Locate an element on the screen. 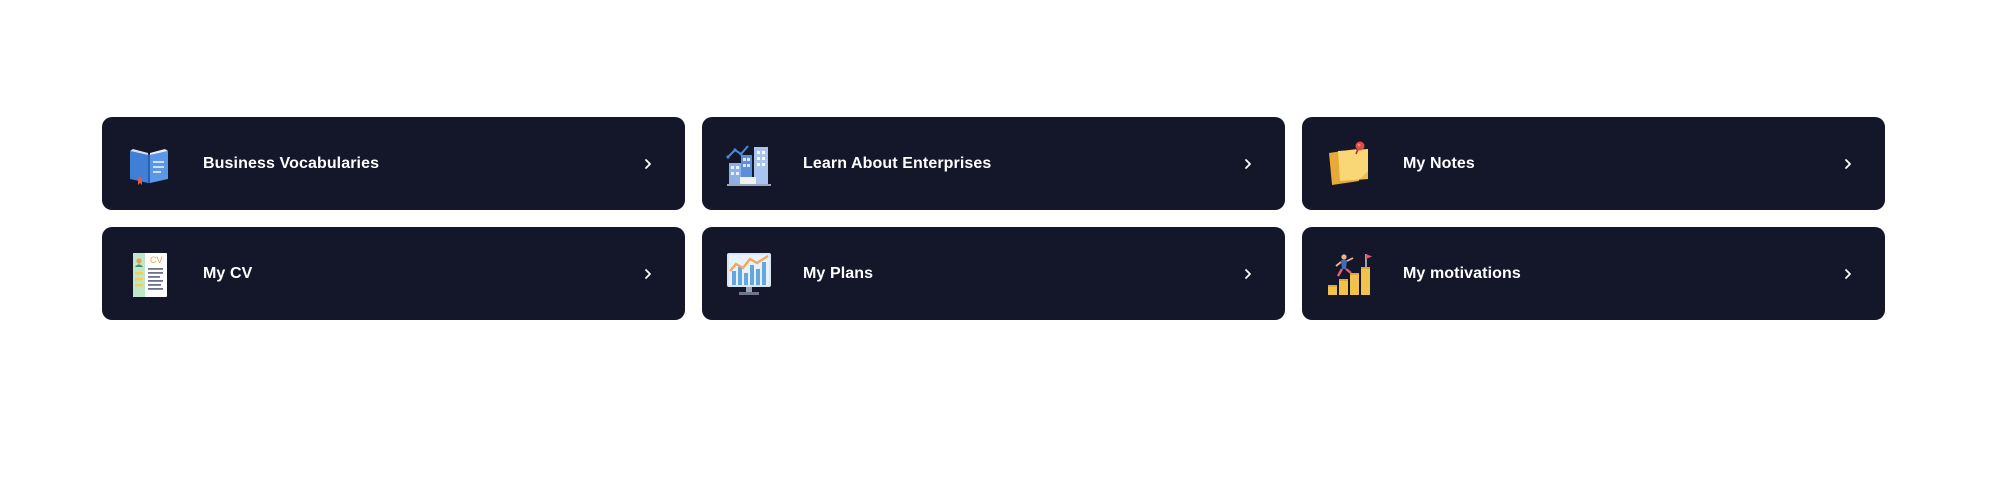 The width and height of the screenshot is (1993, 483). growth-chart-monitor-icon is located at coordinates (749, 274).